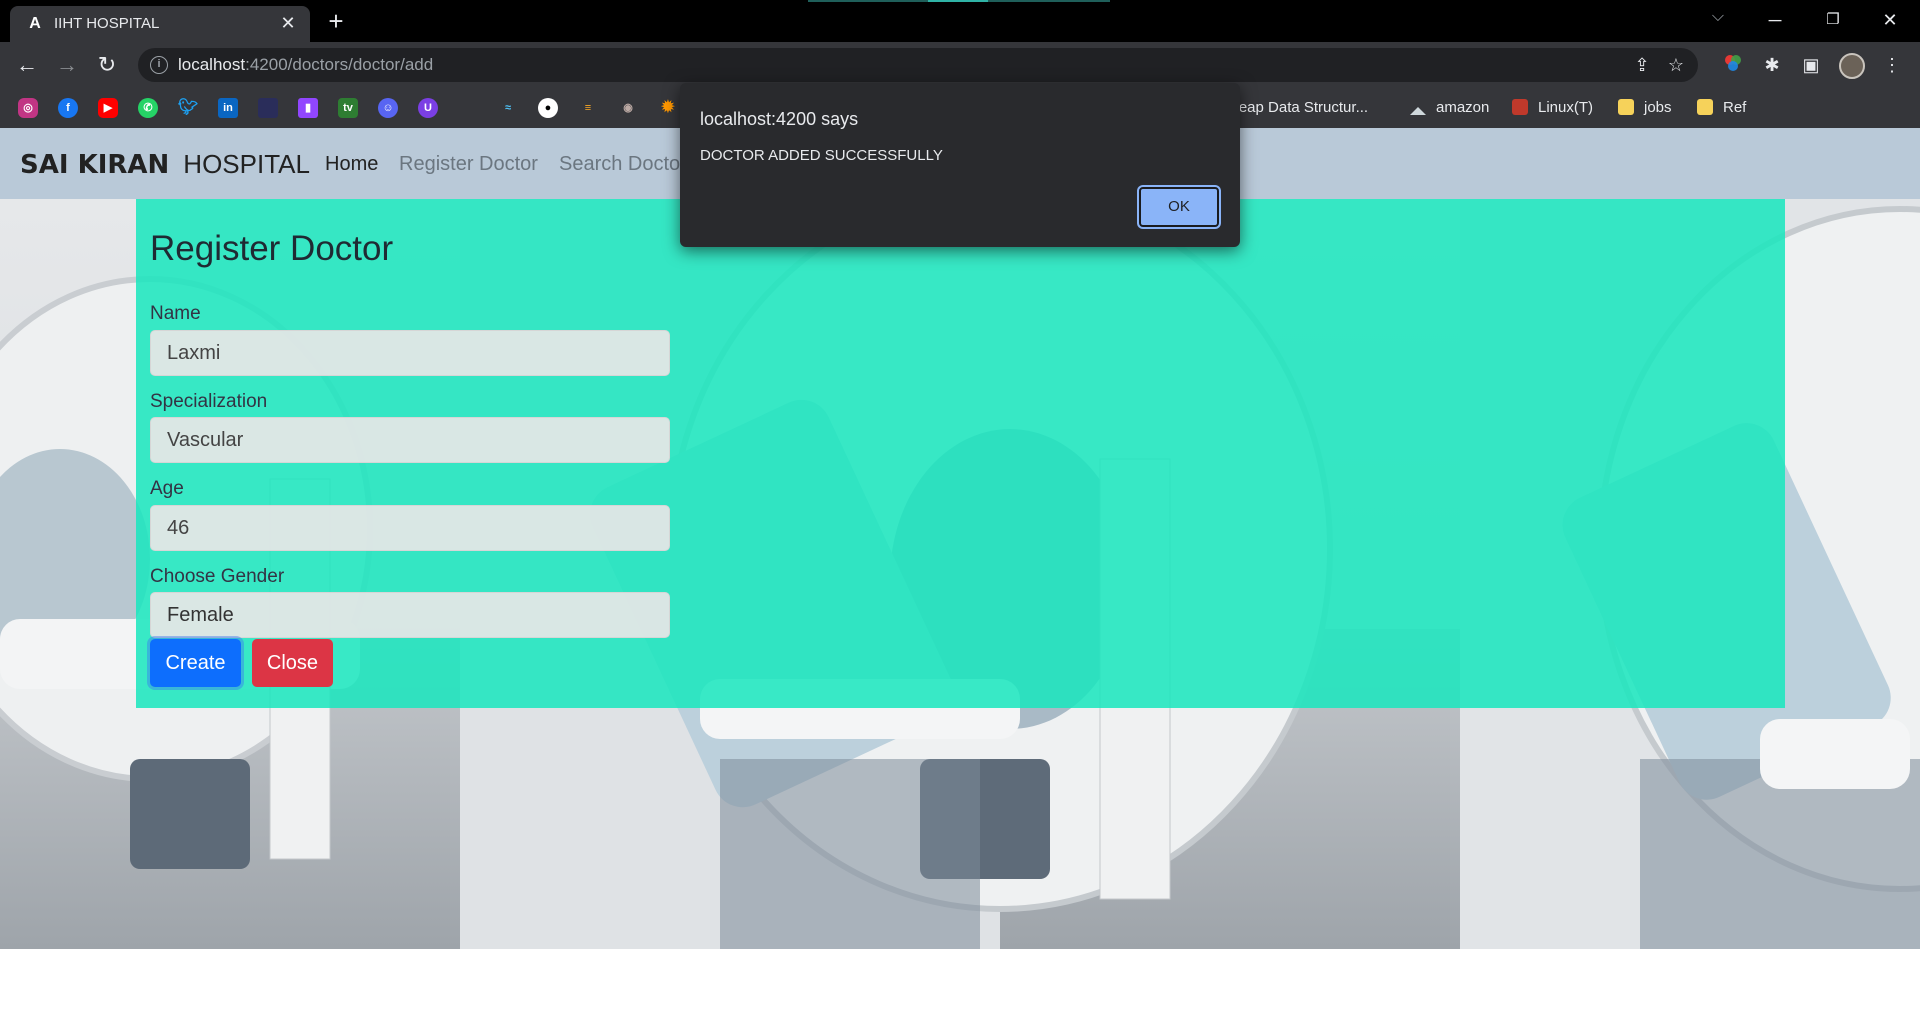 Image resolution: width=1920 pixels, height=1030 pixels. I want to click on brand-secondary: HOSPITAL, so click(246, 164).